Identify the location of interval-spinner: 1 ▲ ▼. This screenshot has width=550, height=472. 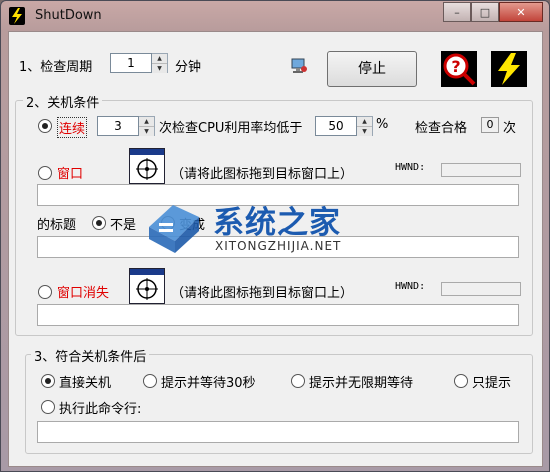
(139, 63).